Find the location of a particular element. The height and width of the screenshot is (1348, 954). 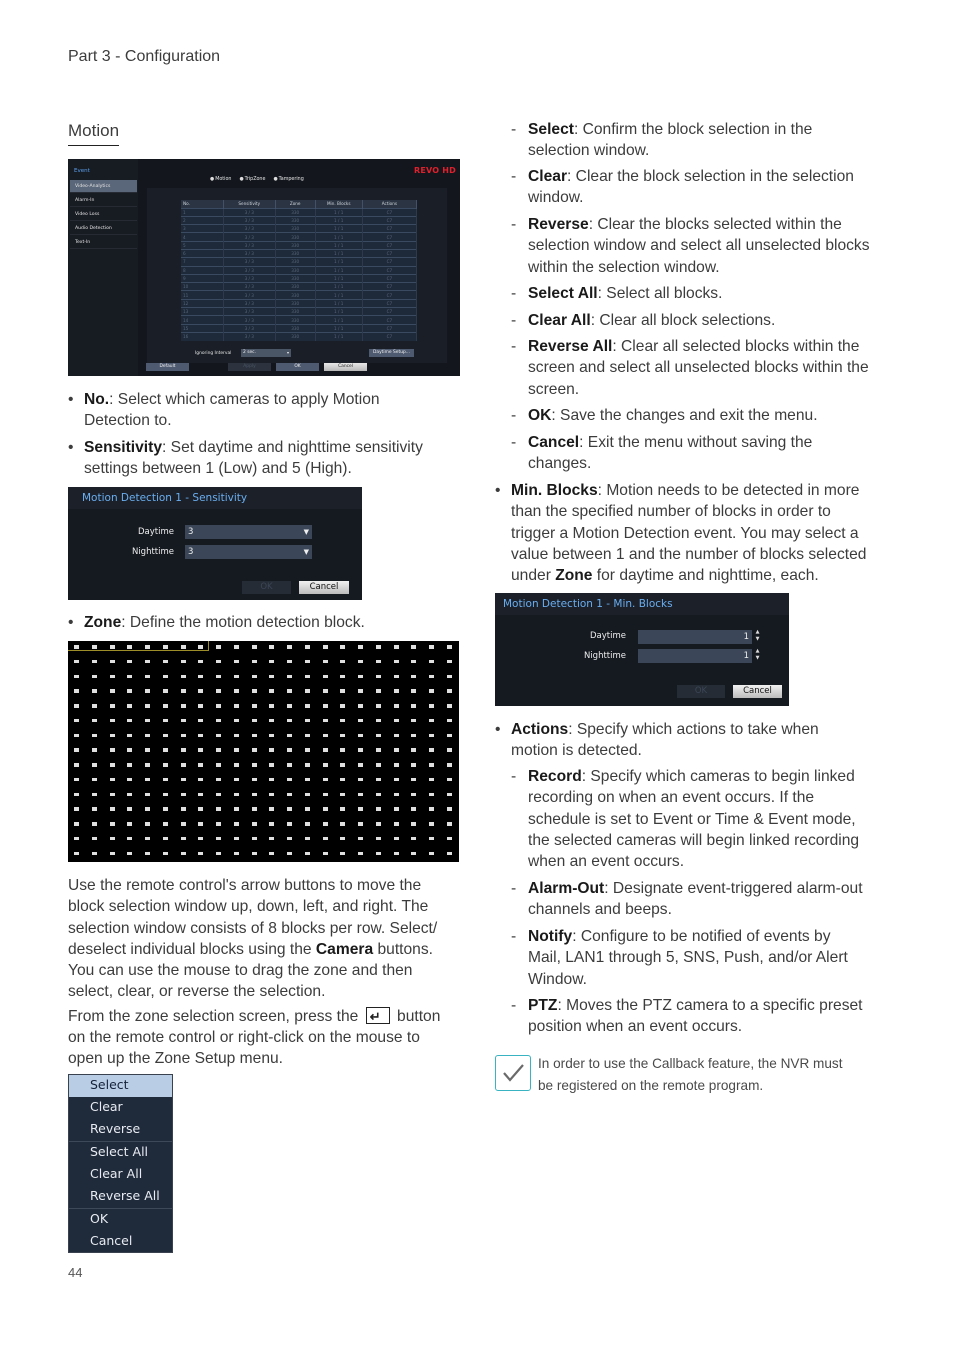

table-row: 43 / 3 330 1 / 1 C7 is located at coordinates (299, 237).